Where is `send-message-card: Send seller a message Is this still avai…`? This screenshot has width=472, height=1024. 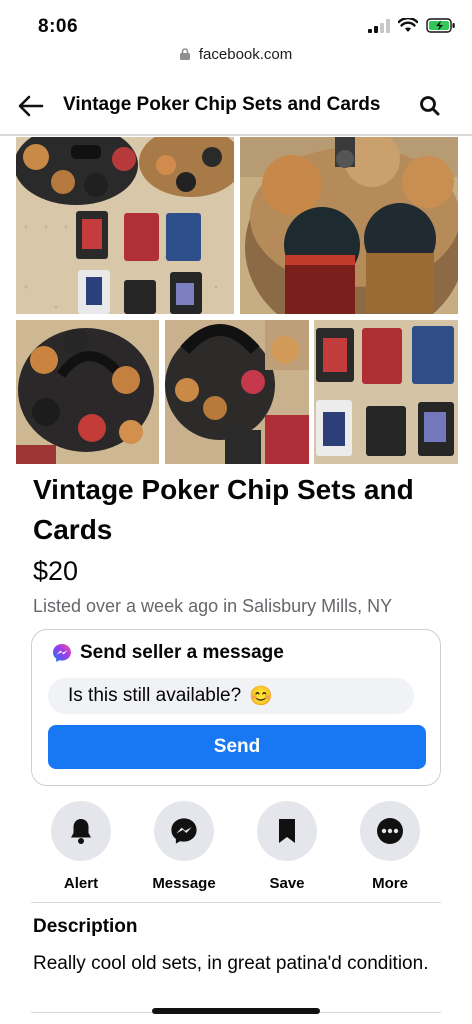 send-message-card: Send seller a message Is this still avai… is located at coordinates (236, 707).